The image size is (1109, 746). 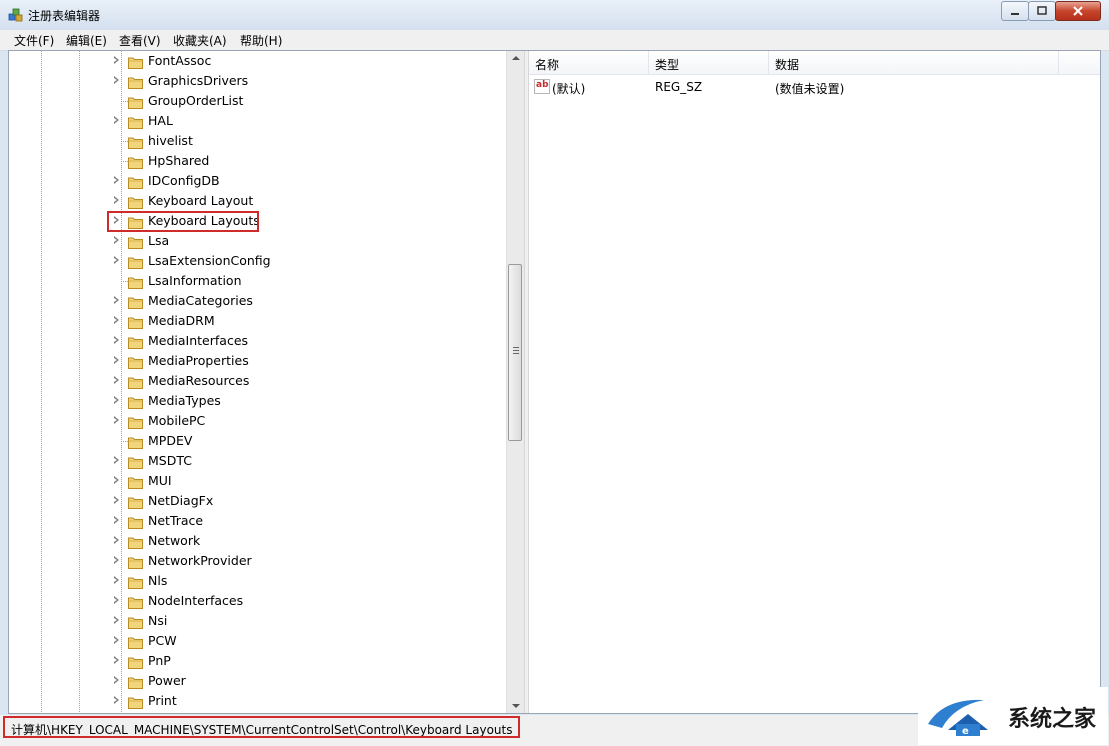 I want to click on scroll-thumb, so click(x=515, y=352).